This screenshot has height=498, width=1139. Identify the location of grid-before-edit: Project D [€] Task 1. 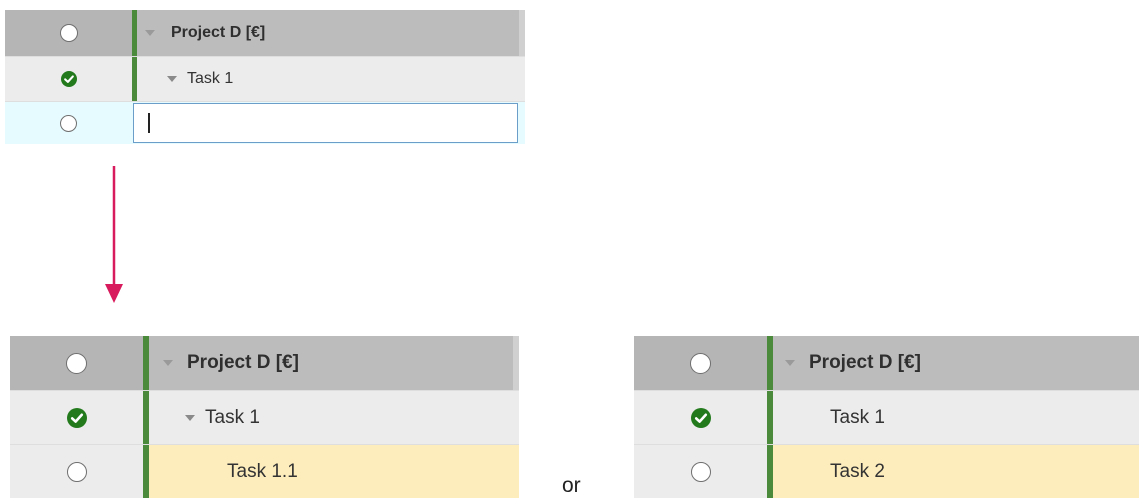
(265, 77).